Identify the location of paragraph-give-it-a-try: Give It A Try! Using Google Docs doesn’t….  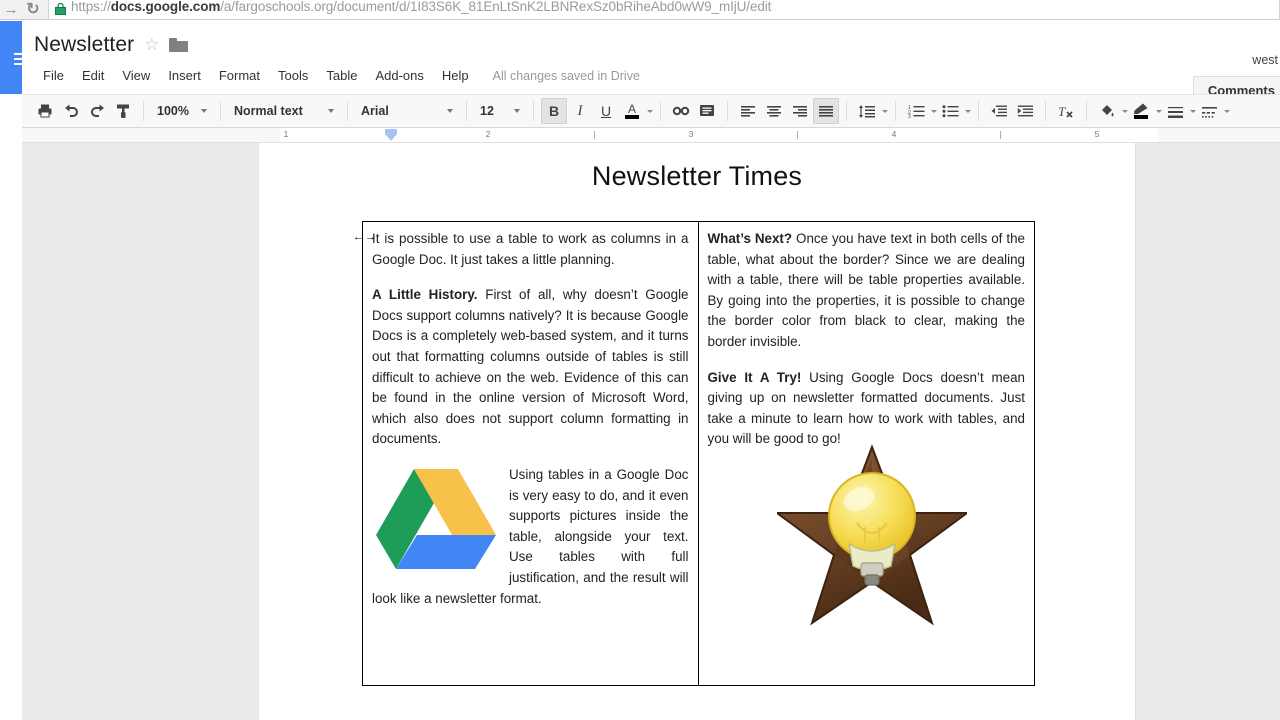
(867, 409).